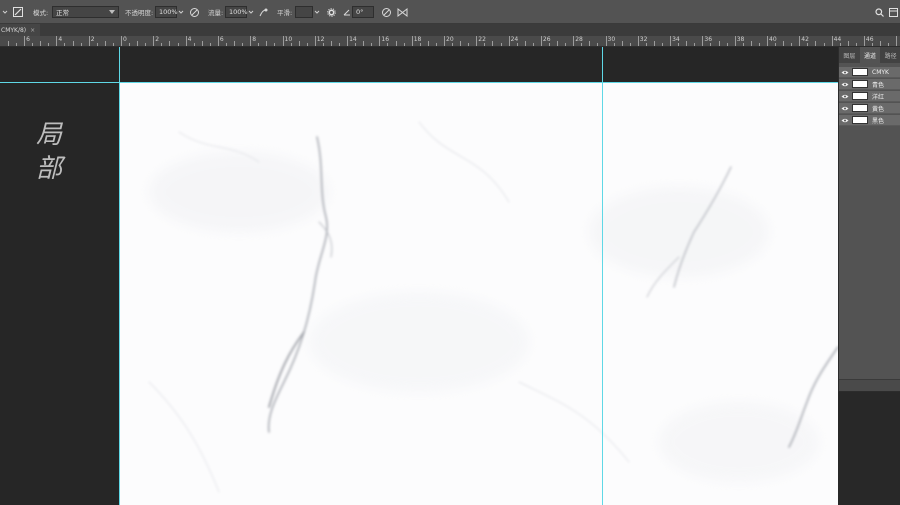 This screenshot has width=900, height=505. I want to click on flow-value: 100%, so click(238, 12).